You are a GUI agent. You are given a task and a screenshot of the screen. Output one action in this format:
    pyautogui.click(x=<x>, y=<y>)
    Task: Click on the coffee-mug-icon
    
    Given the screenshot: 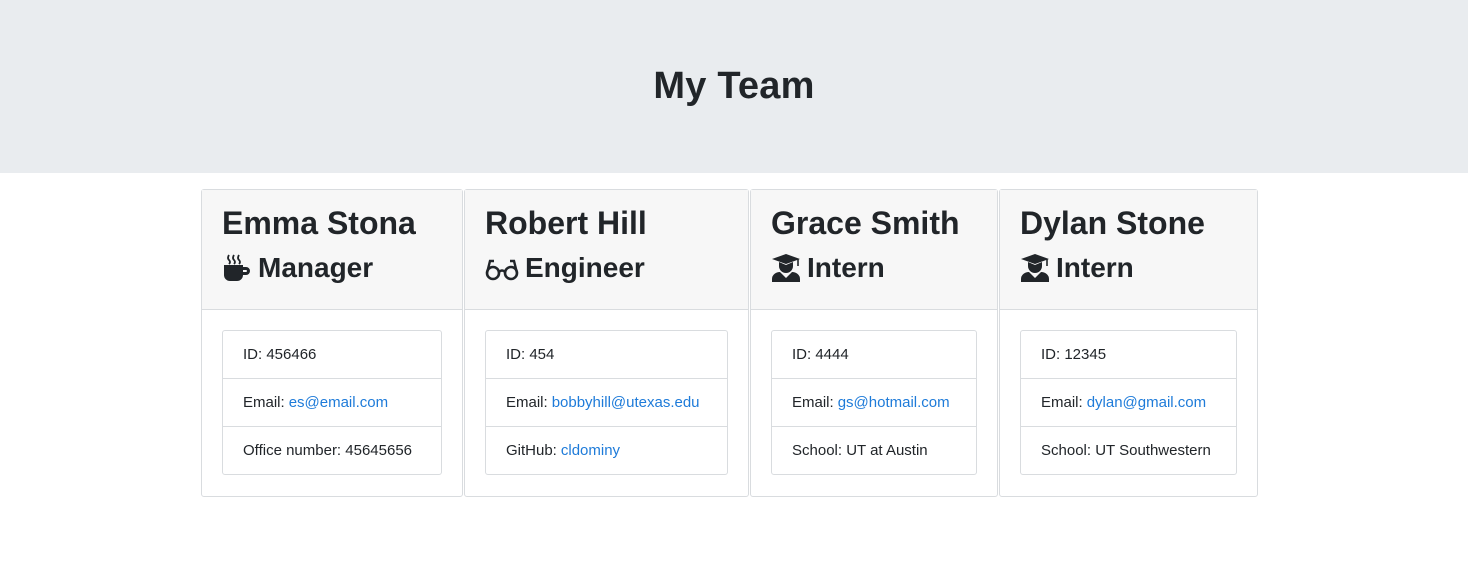 What is the action you would take?
    pyautogui.click(x=237, y=267)
    